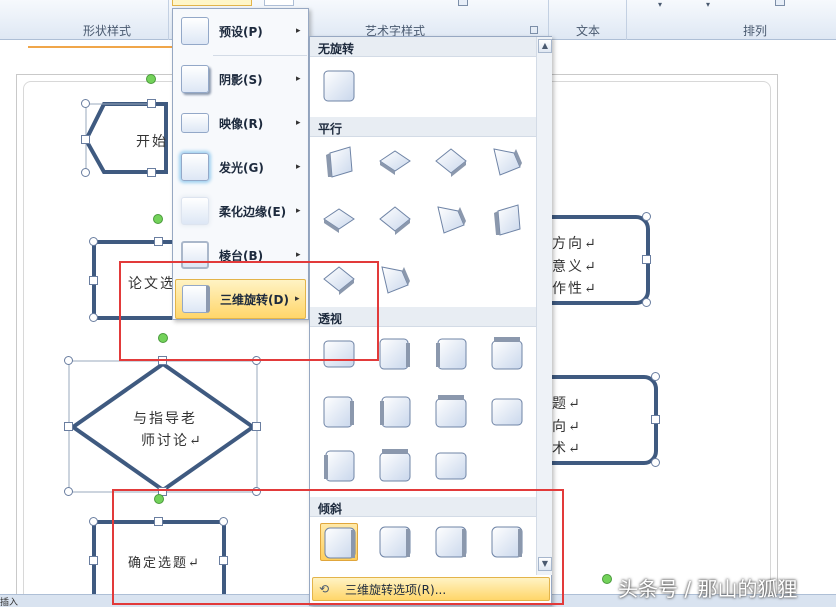 This screenshot has width=836, height=607. Describe the element at coordinates (165, 419) in the screenshot. I see `discuss-label-line1: 与指导老` at that location.